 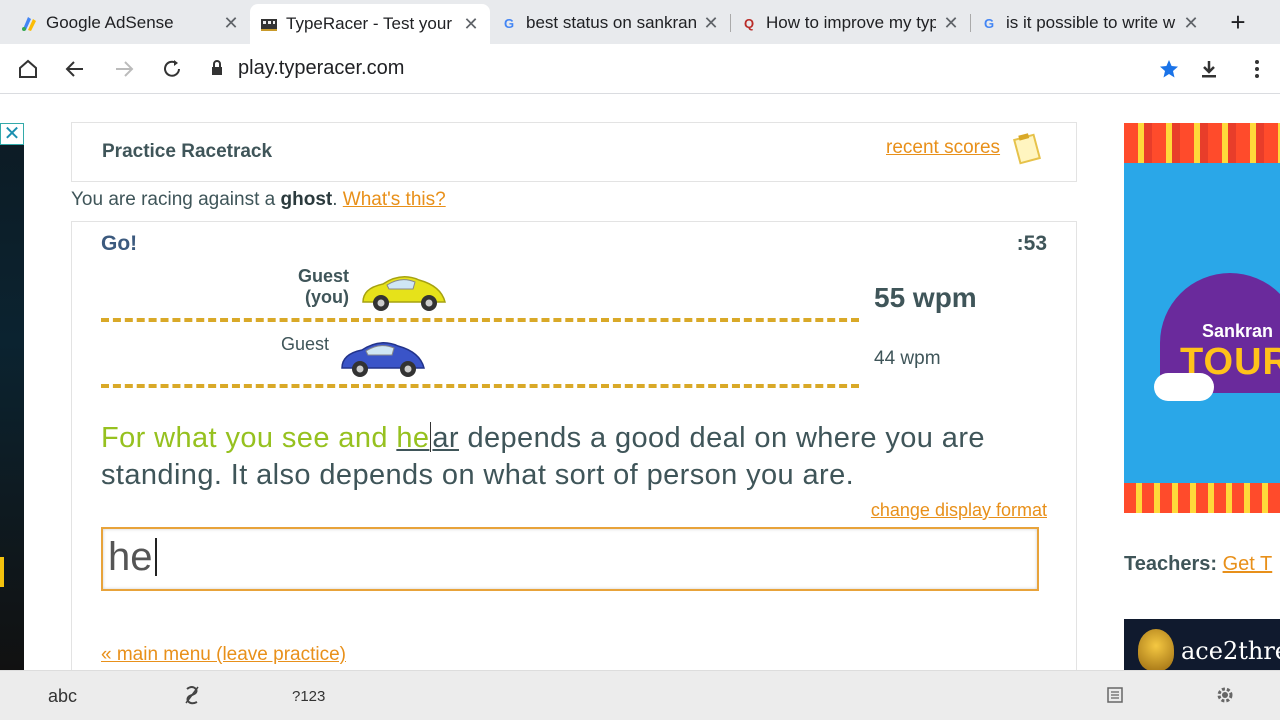 What do you see at coordinates (223, 655) in the screenshot?
I see `main-menu-link: « main menu (leave practice)` at bounding box center [223, 655].